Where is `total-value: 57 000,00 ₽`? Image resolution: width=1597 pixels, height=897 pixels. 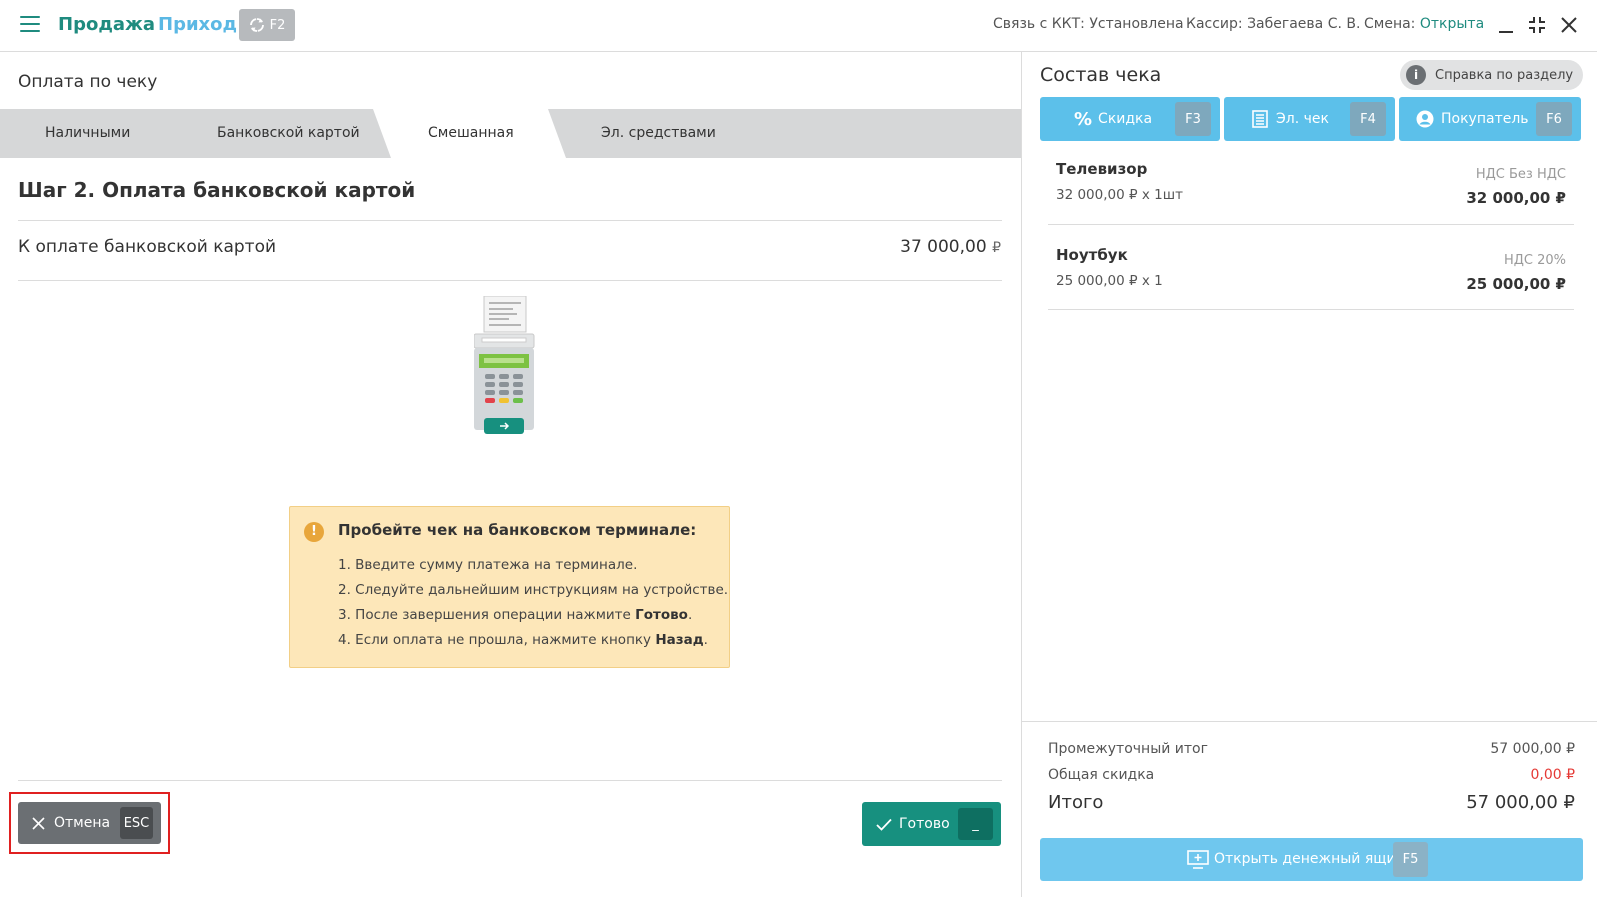
total-value: 57 000,00 ₽ is located at coordinates (1520, 802).